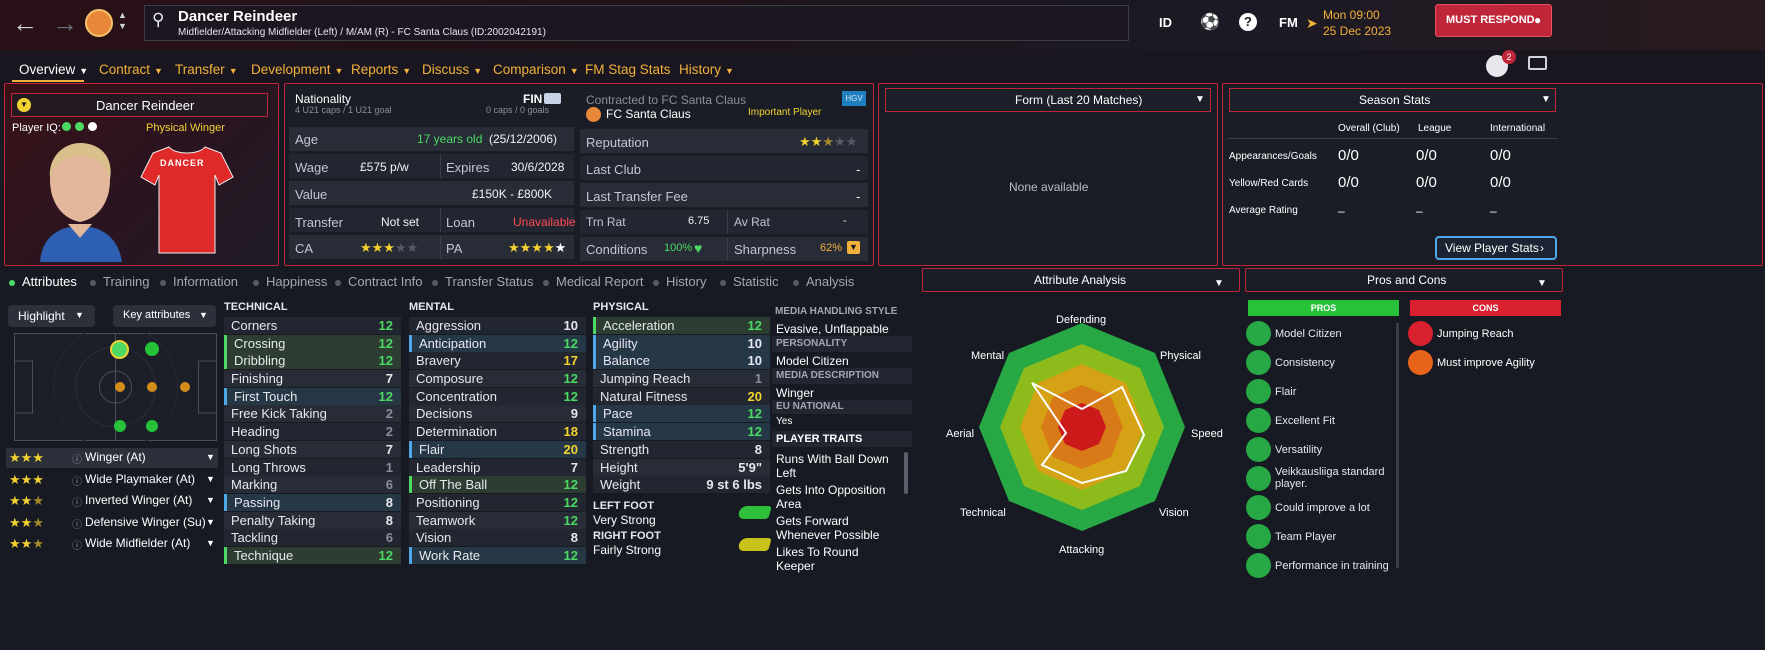 The image size is (1765, 650). What do you see at coordinates (497, 502) in the screenshot?
I see `attr-row: Positioning 12` at bounding box center [497, 502].